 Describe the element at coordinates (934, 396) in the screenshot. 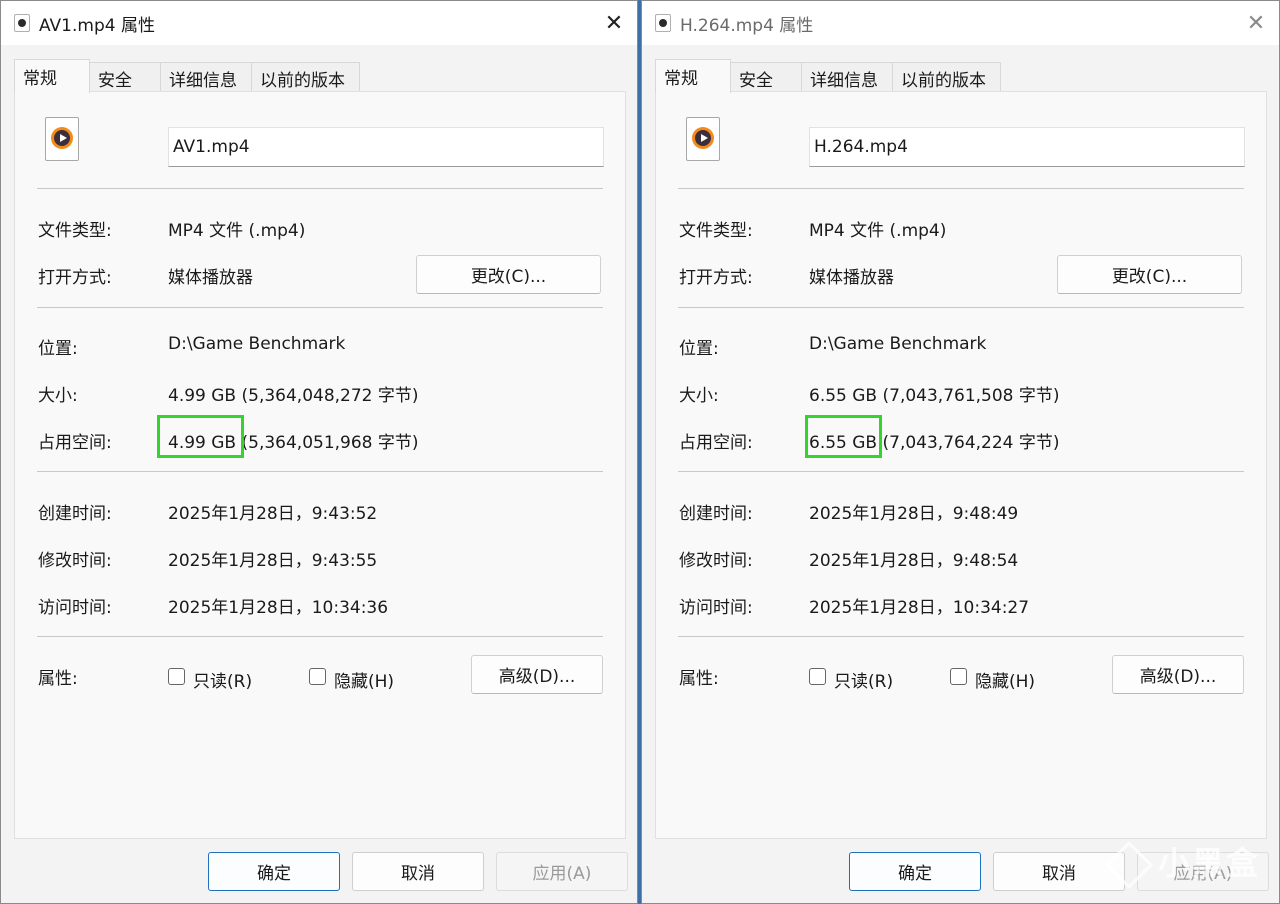

I see `size-value: 6.55 GB (7,043,761,508 字节)` at that location.